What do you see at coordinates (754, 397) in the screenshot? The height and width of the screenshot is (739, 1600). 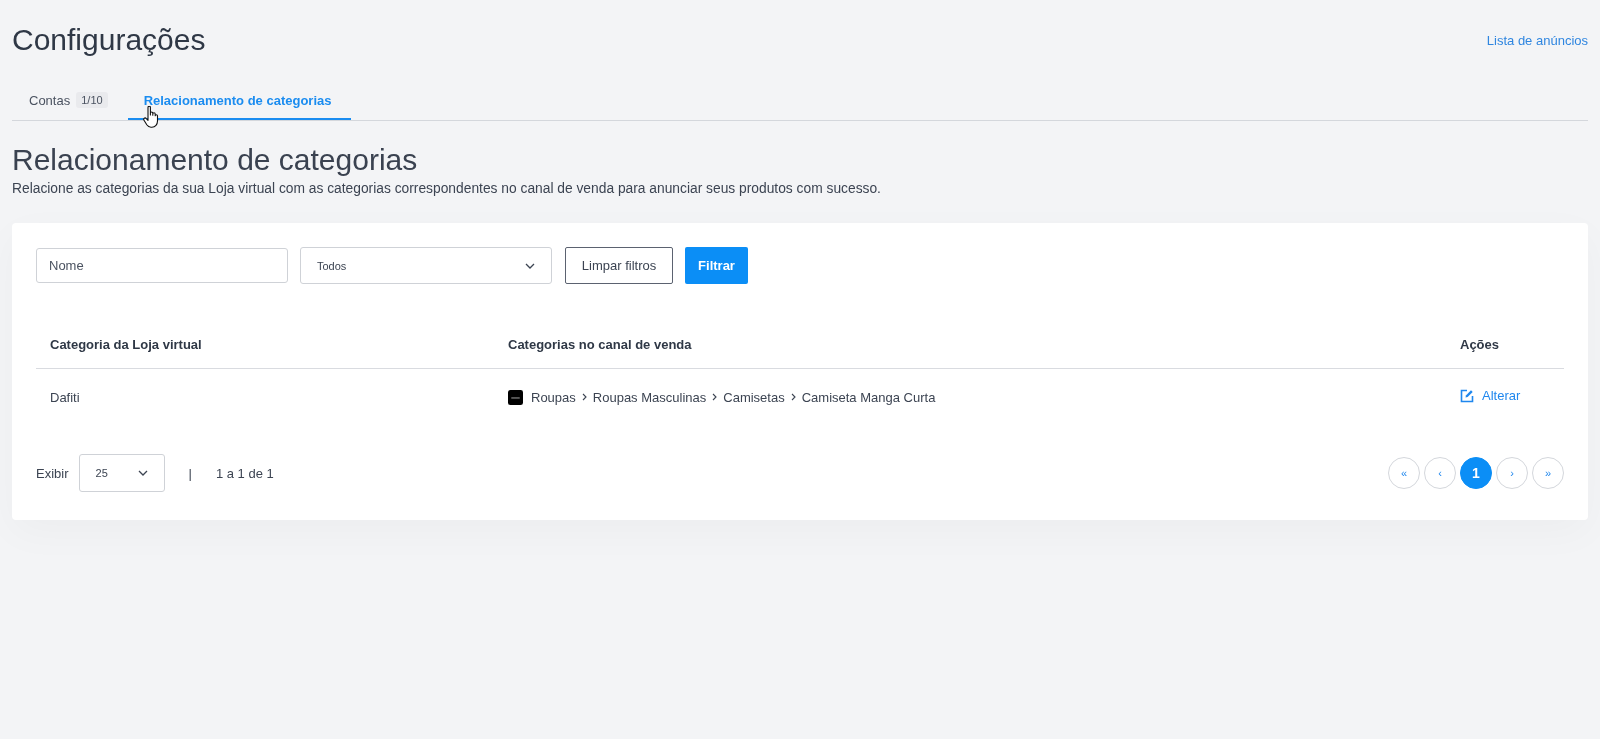 I see `category-path-item: Camisetas` at bounding box center [754, 397].